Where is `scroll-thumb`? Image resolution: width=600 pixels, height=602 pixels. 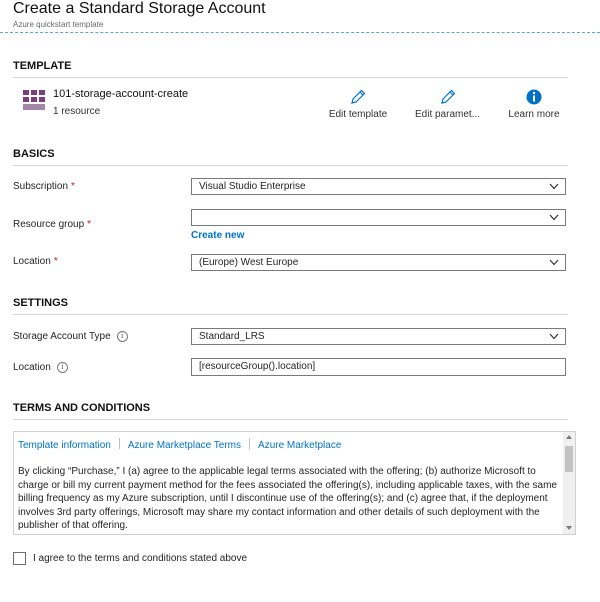 scroll-thumb is located at coordinates (569, 459).